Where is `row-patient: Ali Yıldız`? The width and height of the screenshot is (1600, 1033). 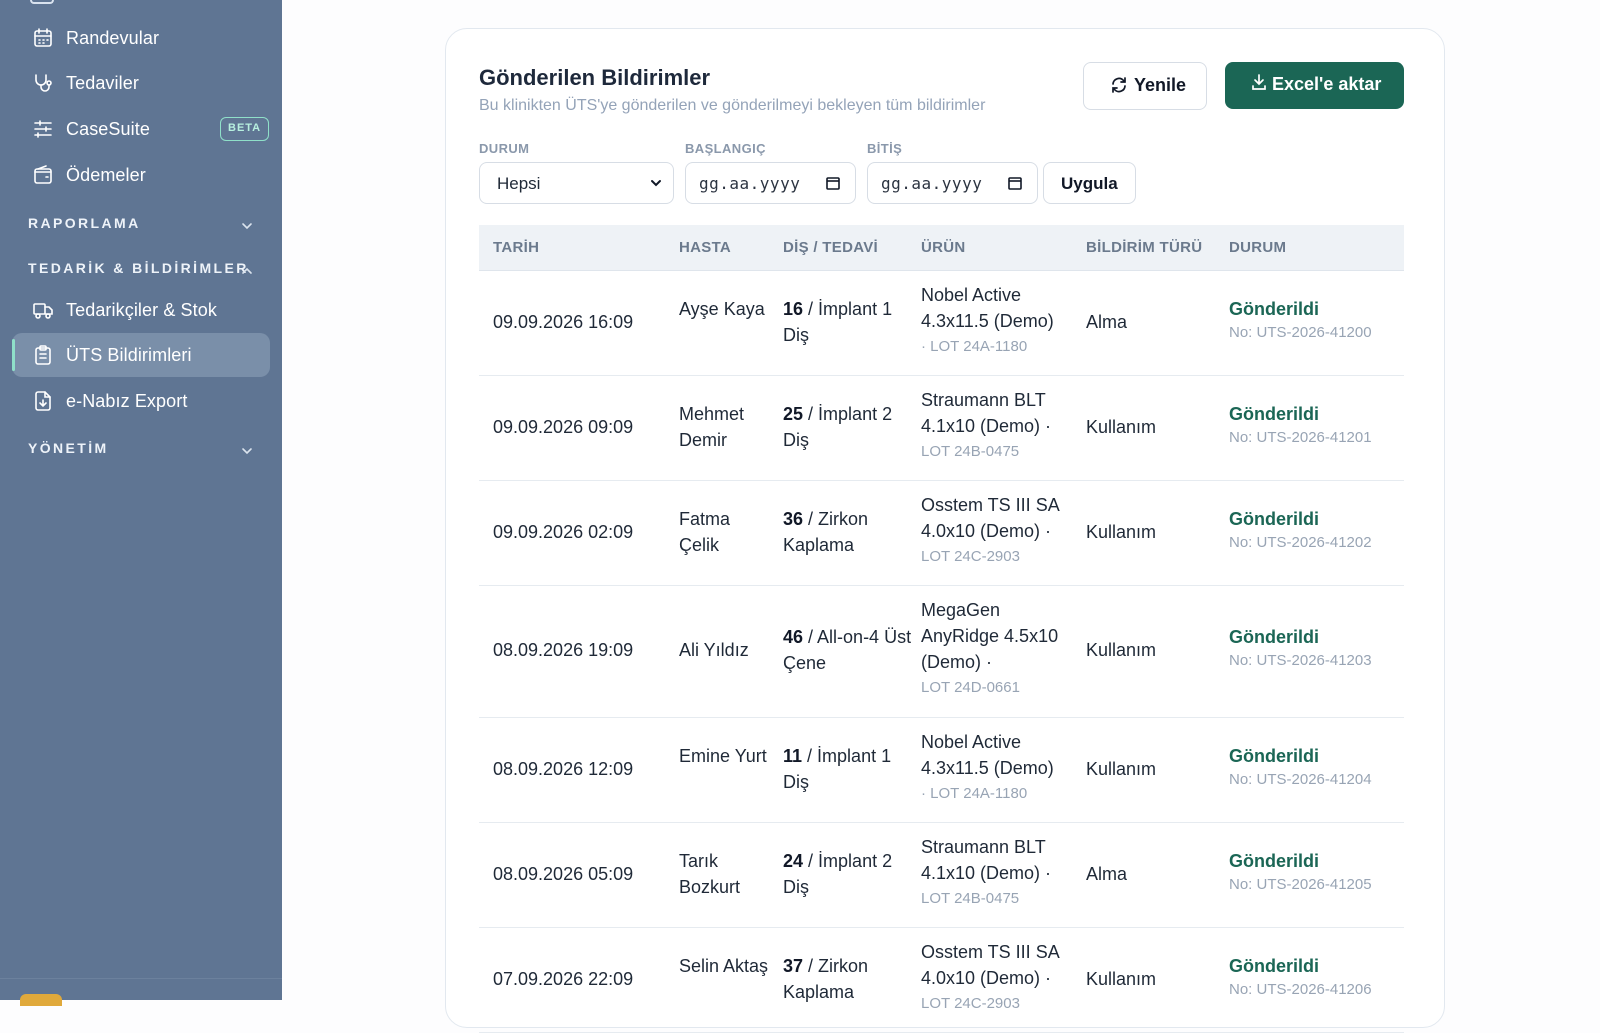 row-patient: Ali Yıldız is located at coordinates (714, 650).